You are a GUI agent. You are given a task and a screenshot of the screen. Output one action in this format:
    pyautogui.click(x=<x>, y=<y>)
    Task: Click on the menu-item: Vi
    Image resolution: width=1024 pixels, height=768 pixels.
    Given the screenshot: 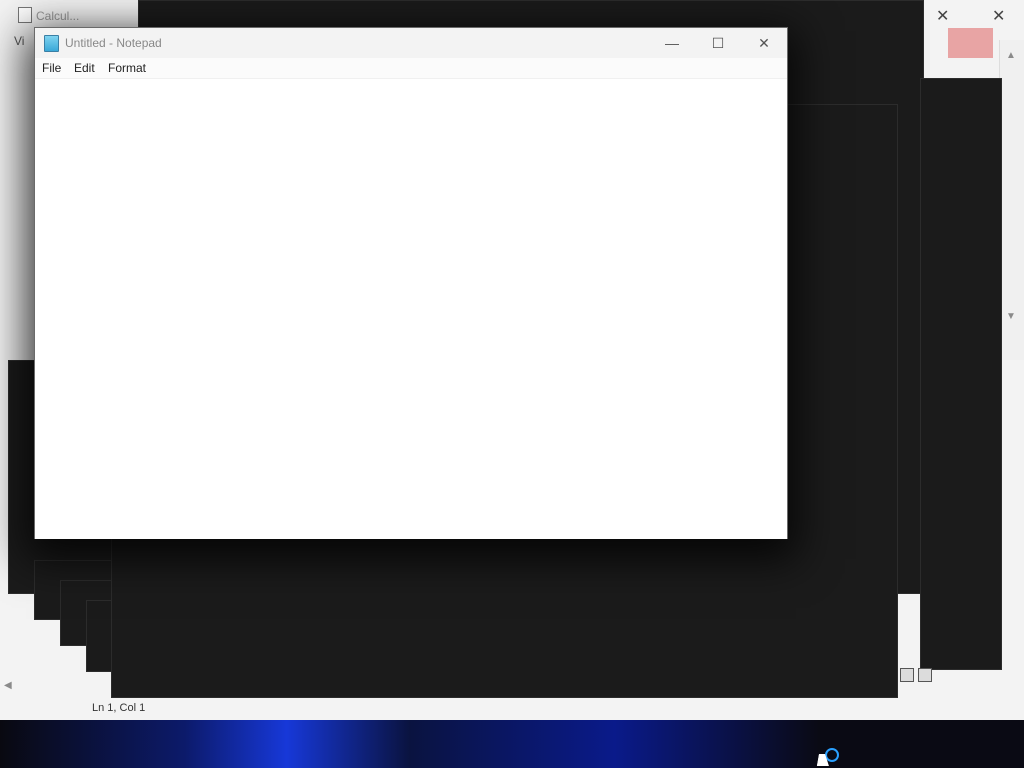 What is the action you would take?
    pyautogui.click(x=19, y=41)
    